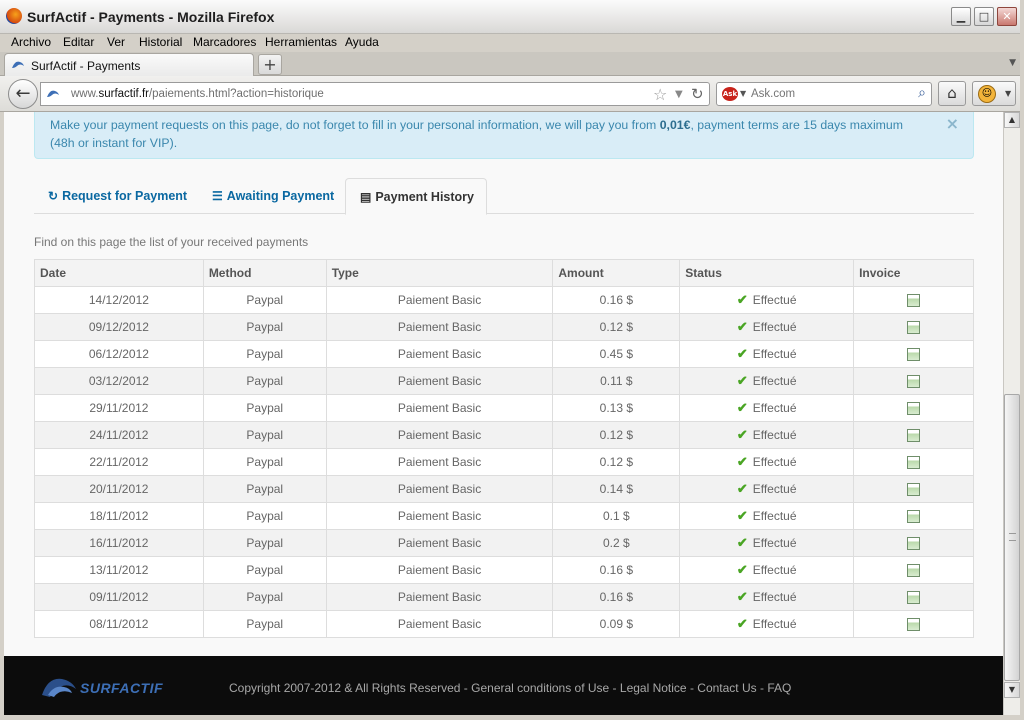  I want to click on cell-date: 09/11/2012, so click(119, 597).